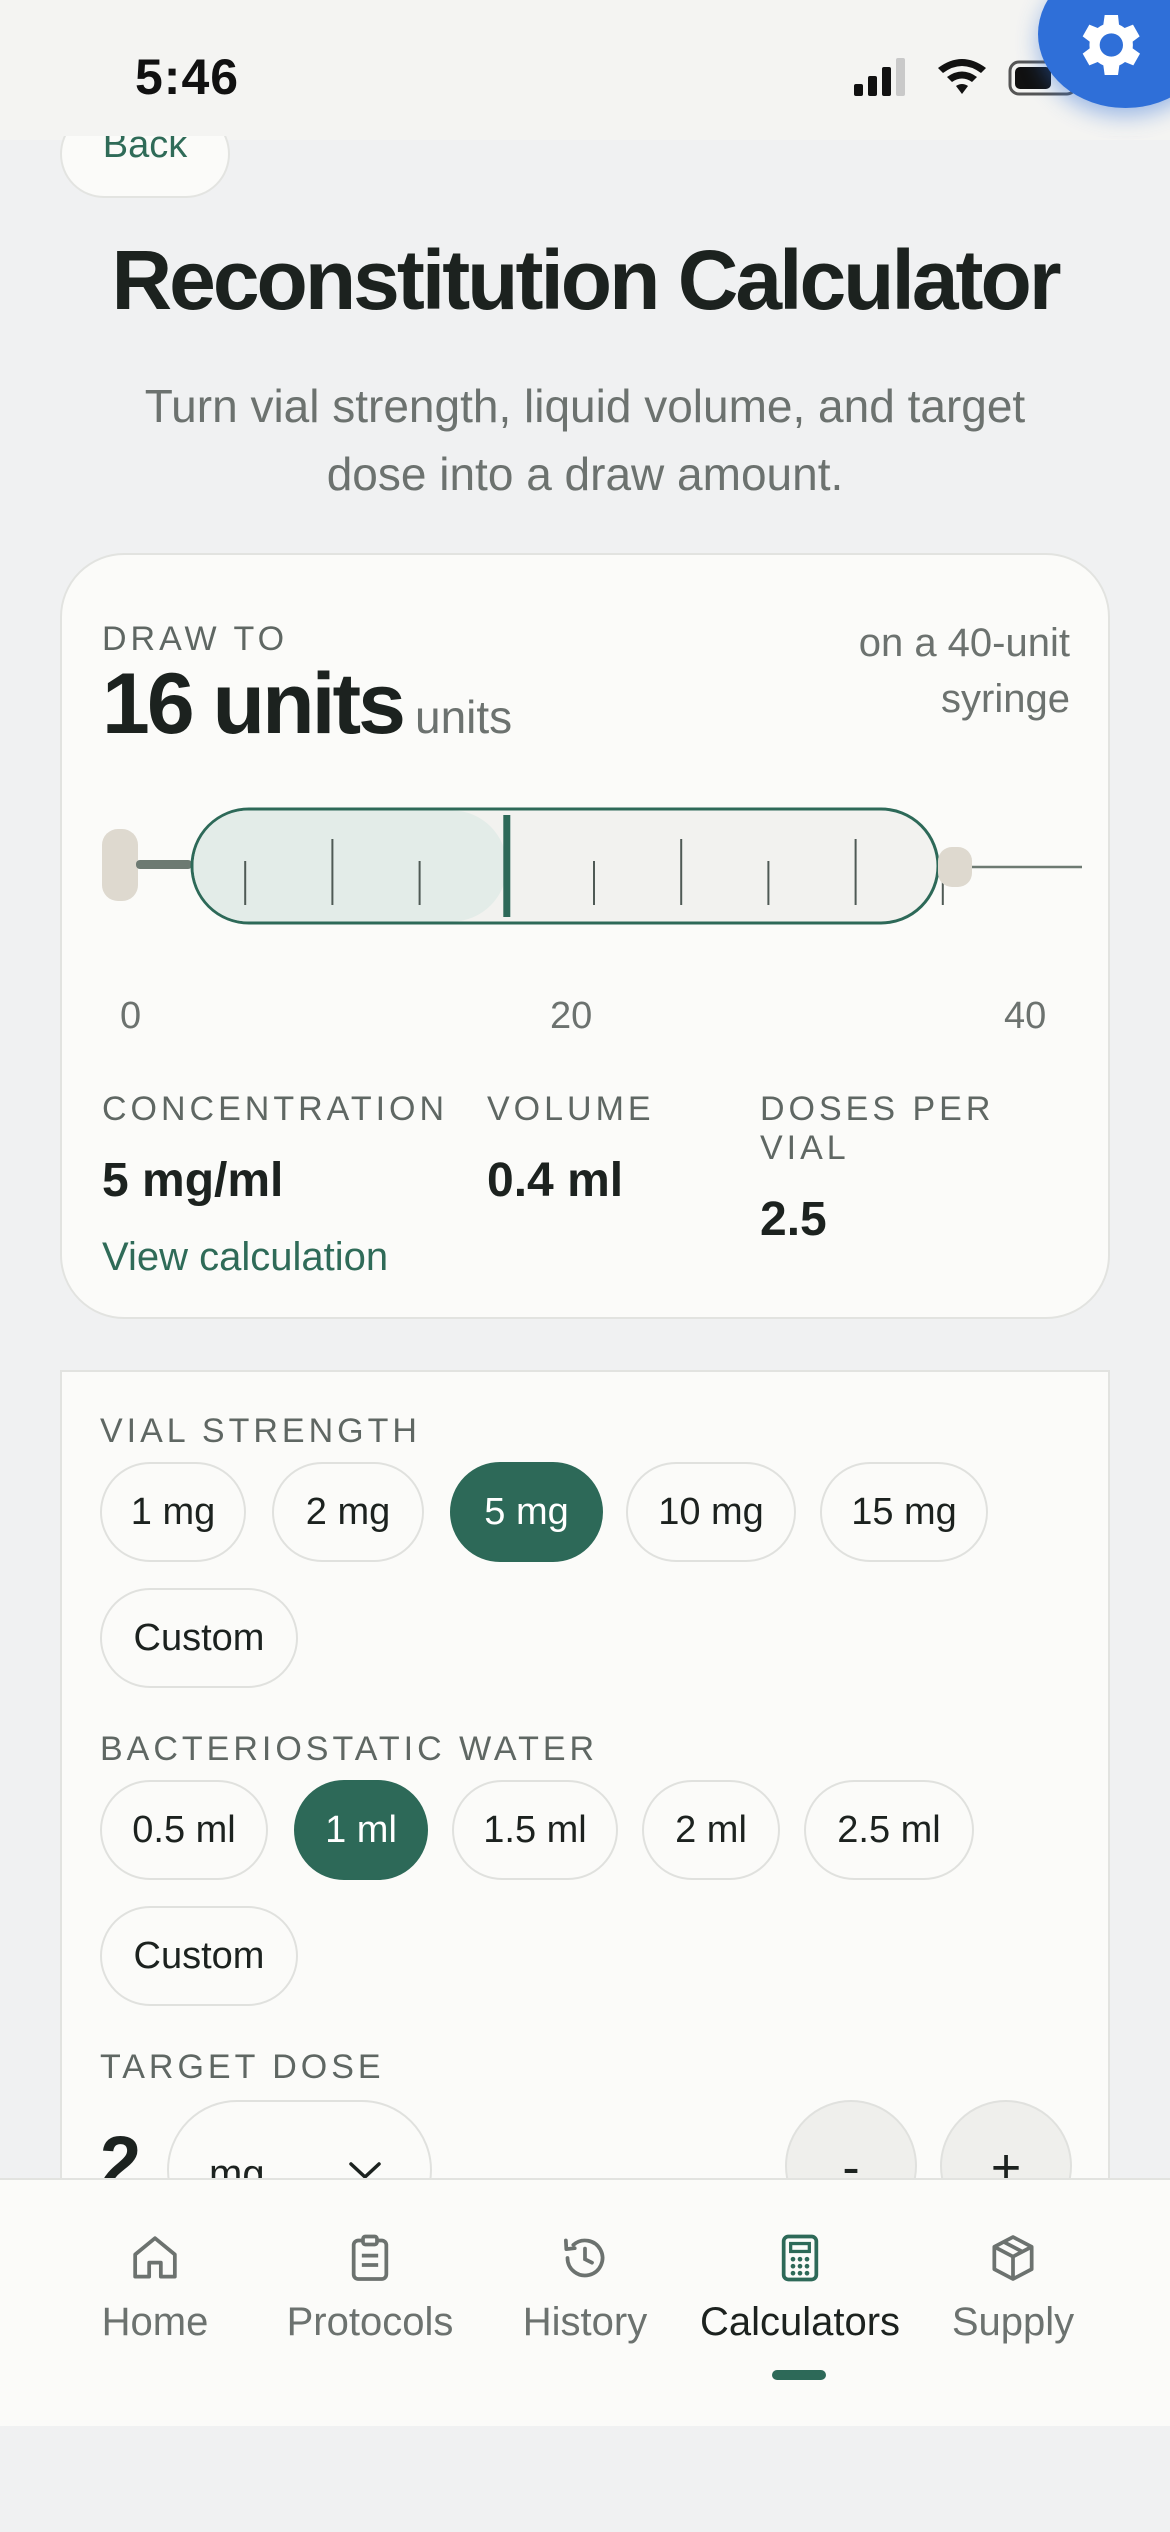  What do you see at coordinates (526, 1512) in the screenshot?
I see `chip-vial-5mg: 5 mg` at bounding box center [526, 1512].